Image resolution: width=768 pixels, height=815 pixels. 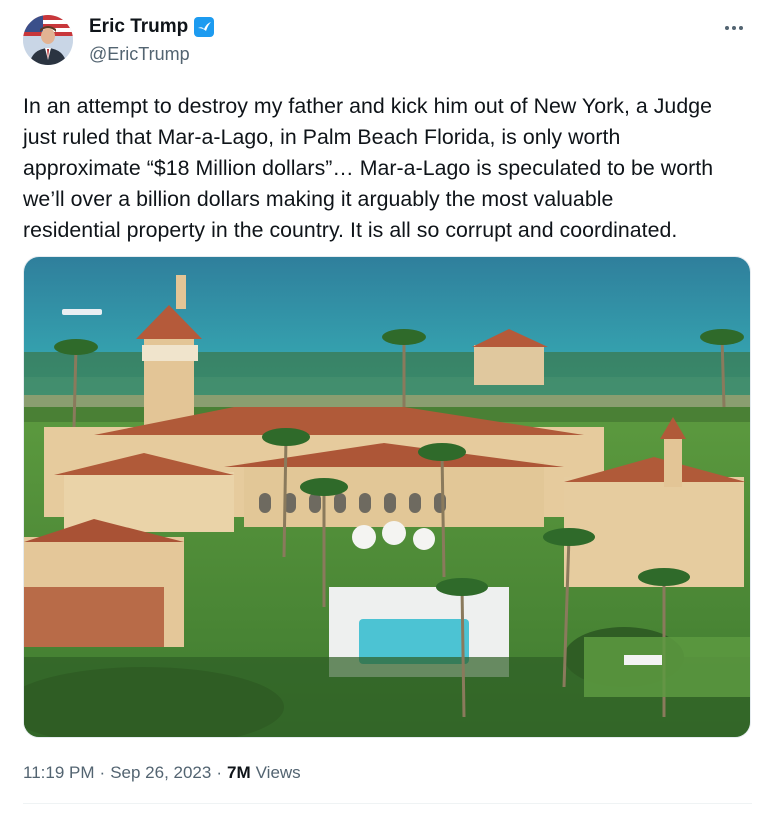 I want to click on avatar, so click(x=48, y=40).